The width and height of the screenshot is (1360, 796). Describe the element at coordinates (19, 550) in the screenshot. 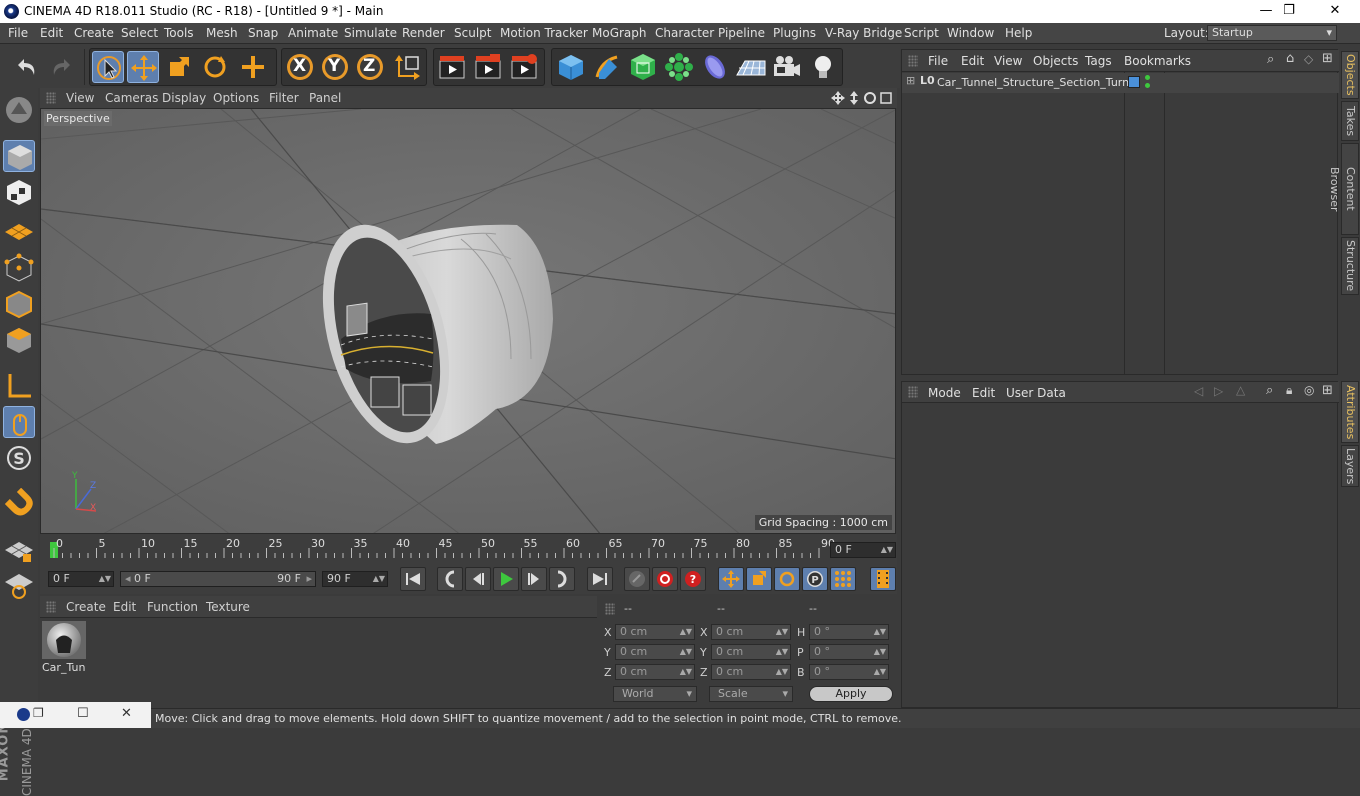

I see `workplane-lock-button` at that location.